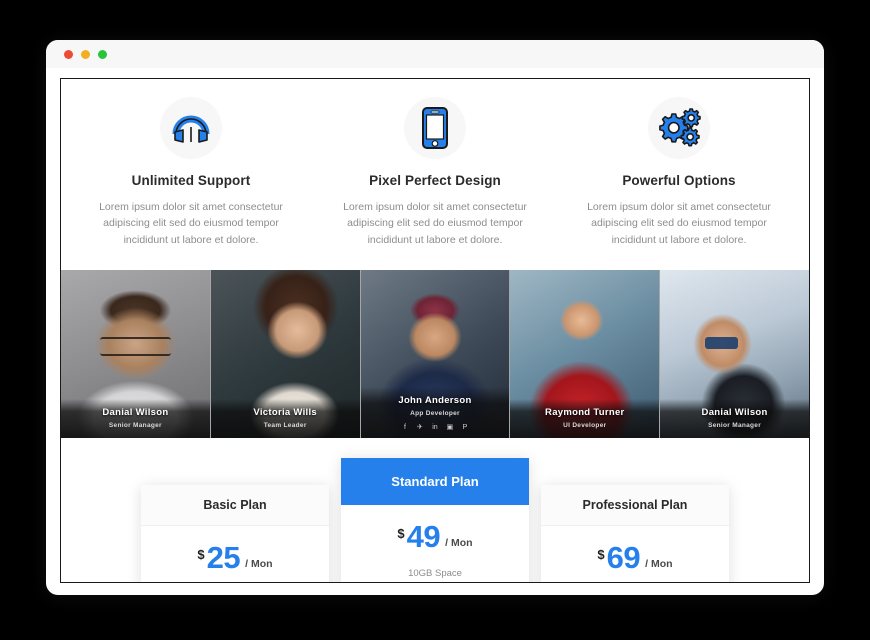 This screenshot has height=640, width=870. I want to click on pinterest-icon: P, so click(464, 427).